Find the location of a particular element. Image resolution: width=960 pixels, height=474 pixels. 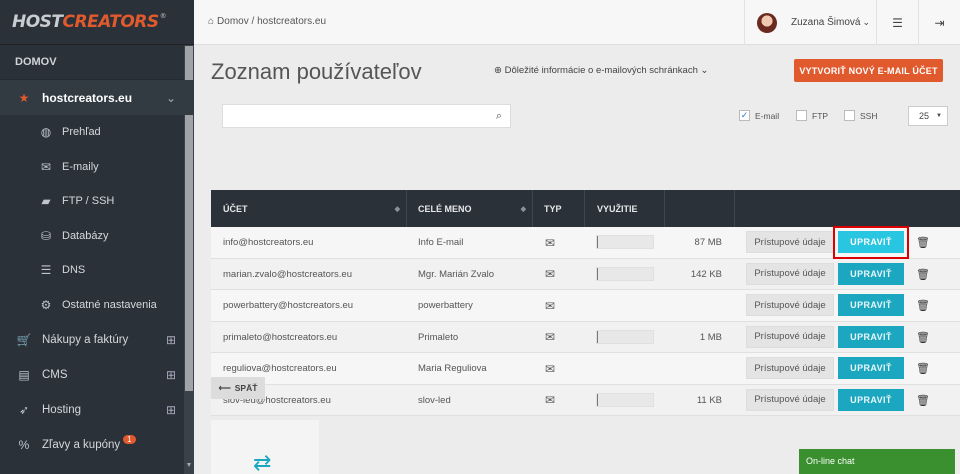

full-name: slov-led is located at coordinates (434, 400).